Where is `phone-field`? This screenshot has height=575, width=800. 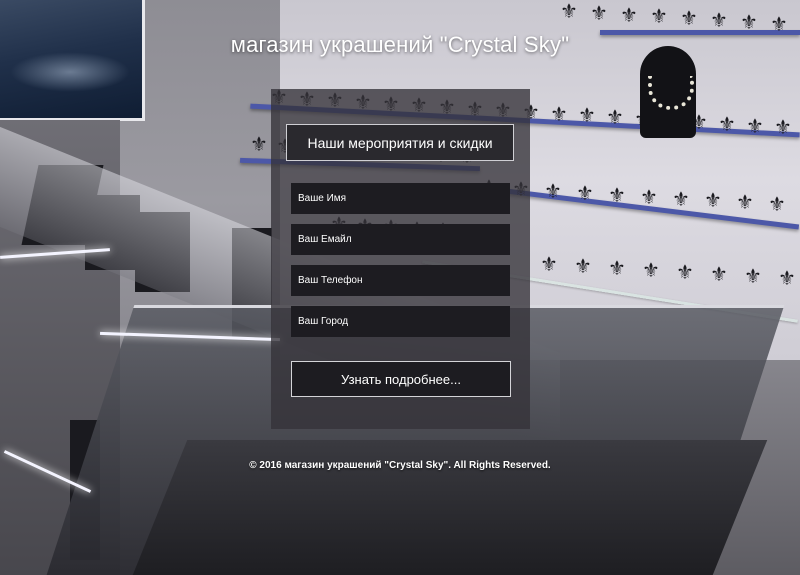 phone-field is located at coordinates (400, 280).